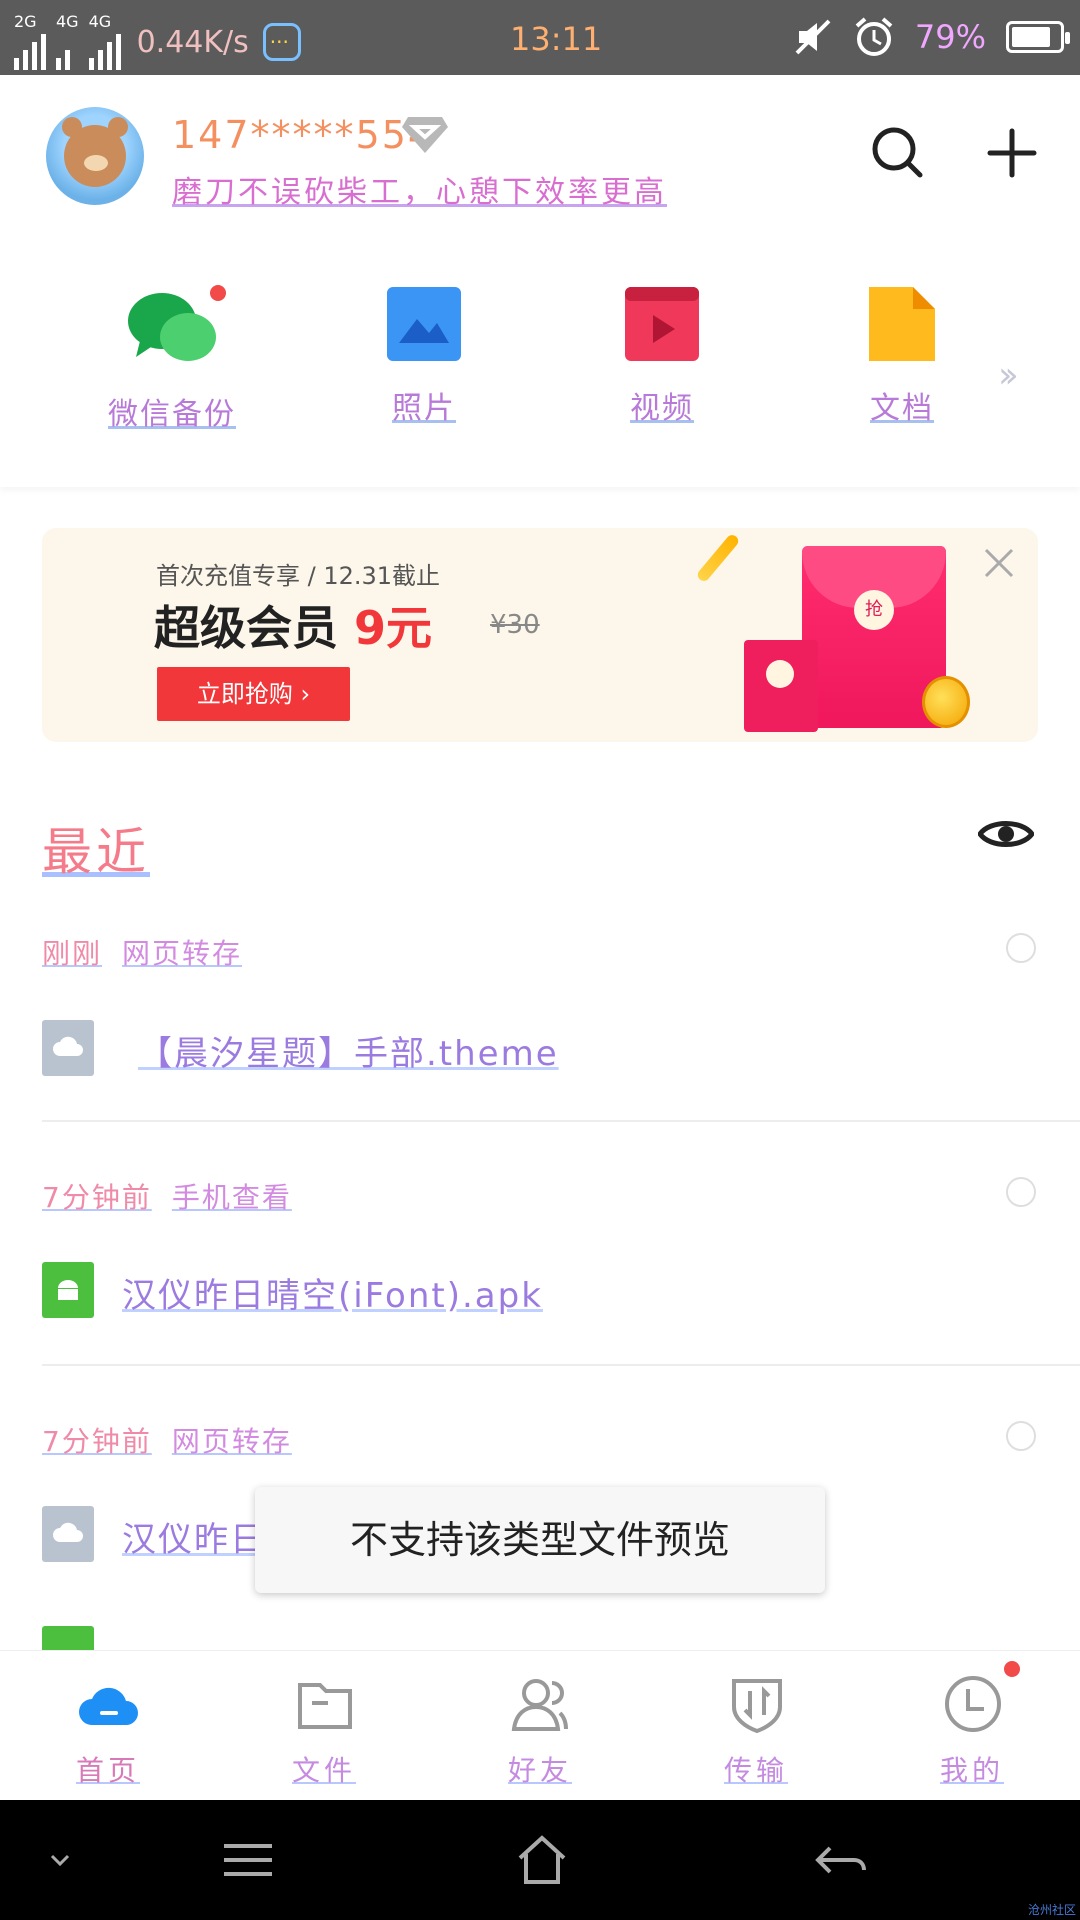 This screenshot has width=1080, height=1920. What do you see at coordinates (902, 408) in the screenshot?
I see `quick-action-label: 文档` at bounding box center [902, 408].